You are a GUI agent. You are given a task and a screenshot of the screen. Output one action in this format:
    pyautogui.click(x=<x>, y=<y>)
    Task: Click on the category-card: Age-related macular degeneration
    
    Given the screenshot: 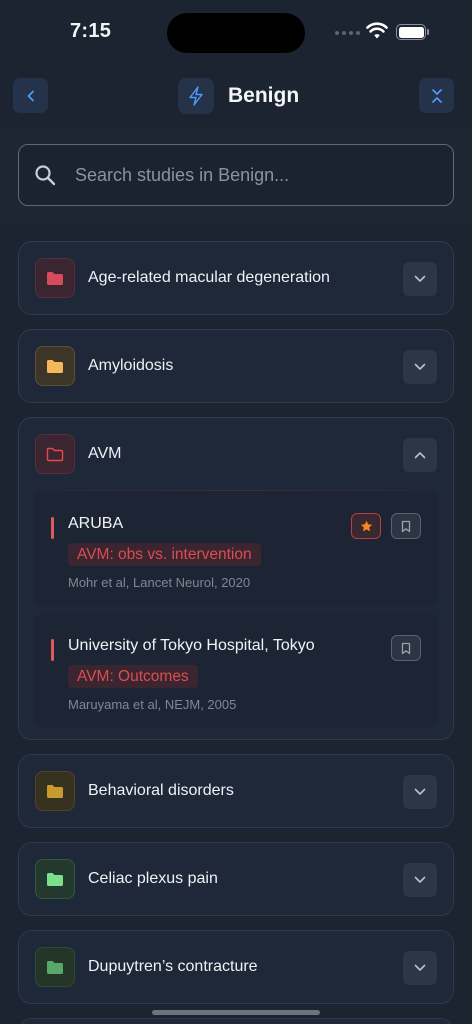 What is the action you would take?
    pyautogui.click(x=236, y=278)
    